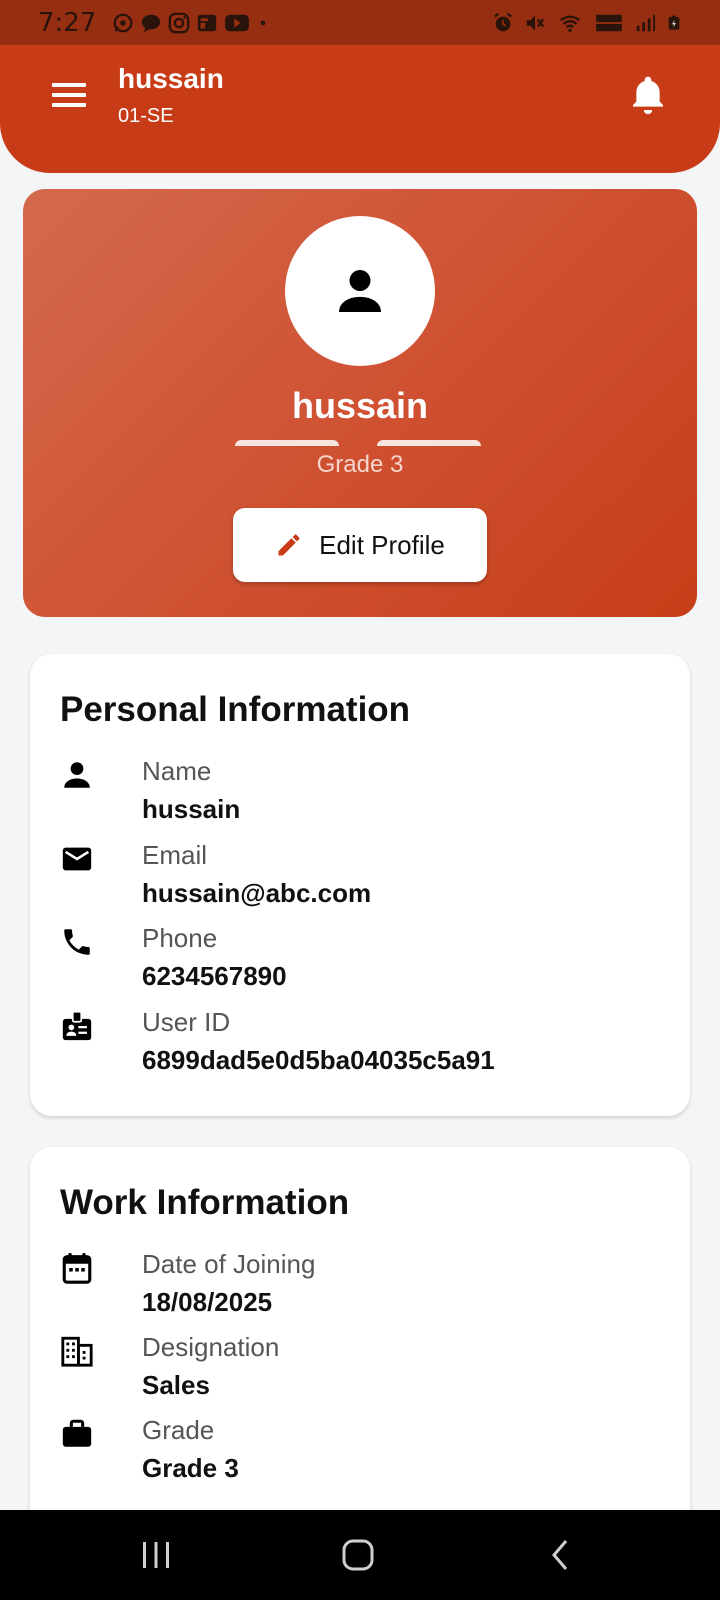  Describe the element at coordinates (186, 1022) in the screenshot. I see `info-label: User ID` at that location.